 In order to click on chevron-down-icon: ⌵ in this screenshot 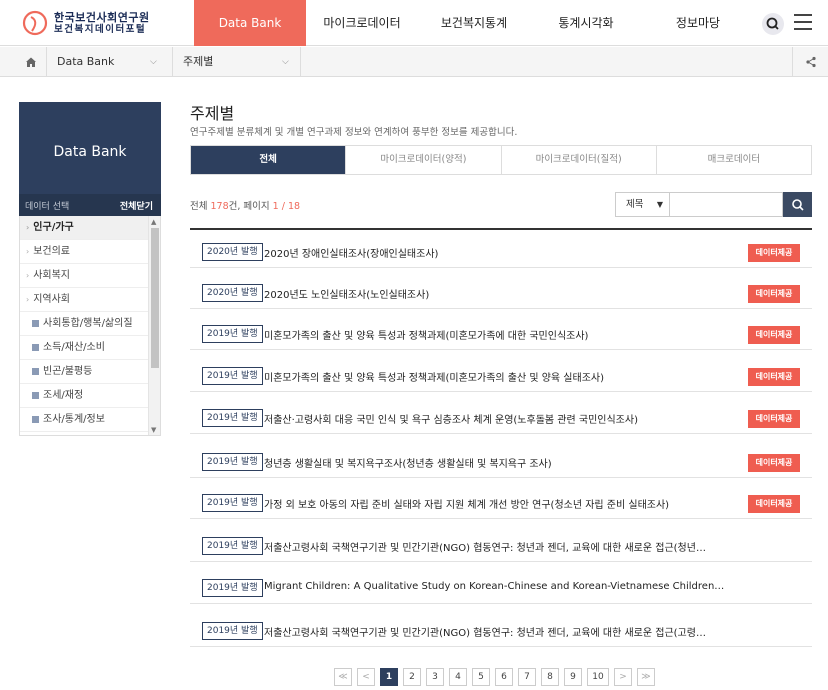, I will do `click(285, 62)`.